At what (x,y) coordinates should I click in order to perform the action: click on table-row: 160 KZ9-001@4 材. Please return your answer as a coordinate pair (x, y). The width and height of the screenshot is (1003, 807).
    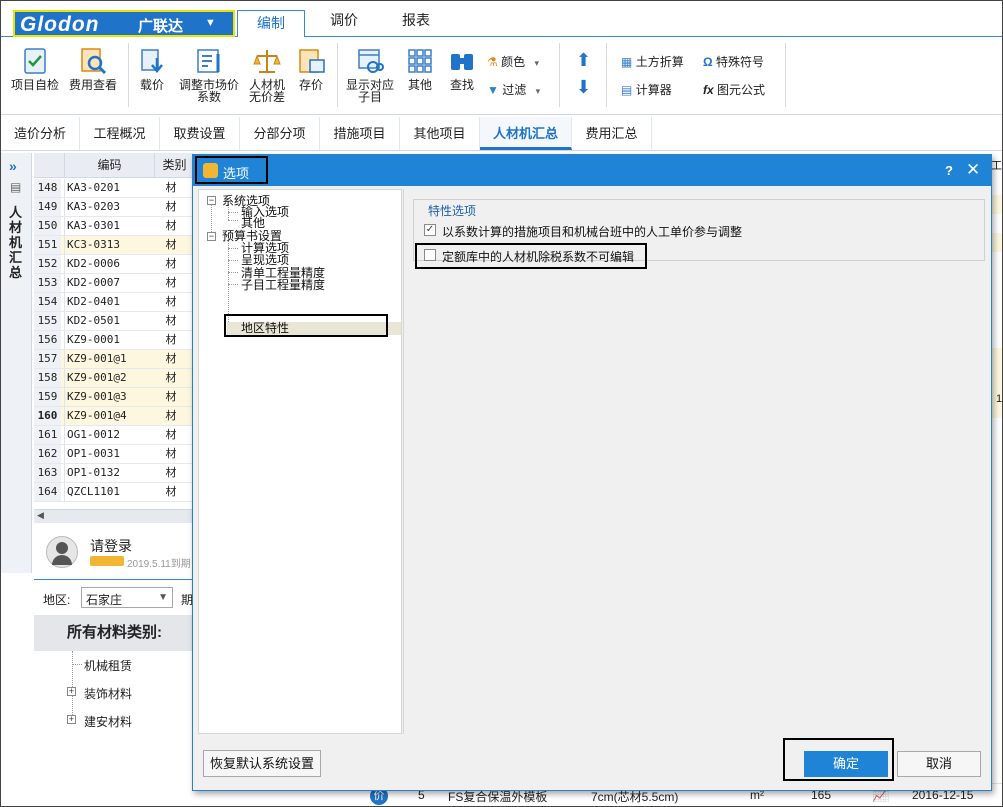
    Looking at the image, I should click on (114, 416).